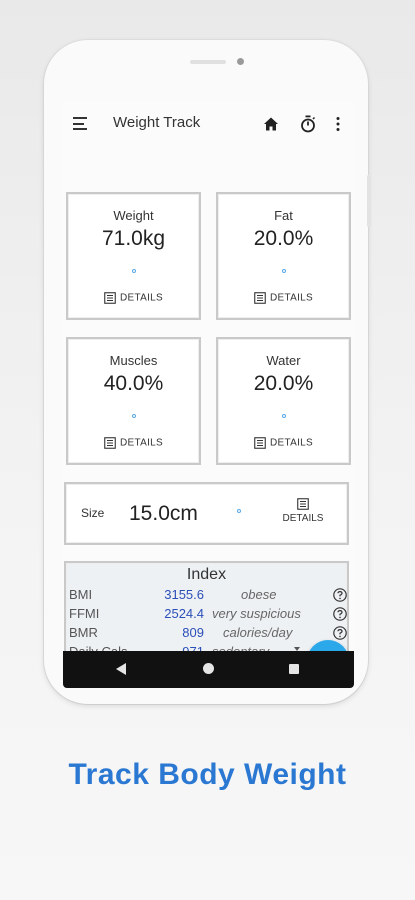  What do you see at coordinates (208, 596) in the screenshot?
I see `index-row-bmi: BMI 3155.6 obese` at bounding box center [208, 596].